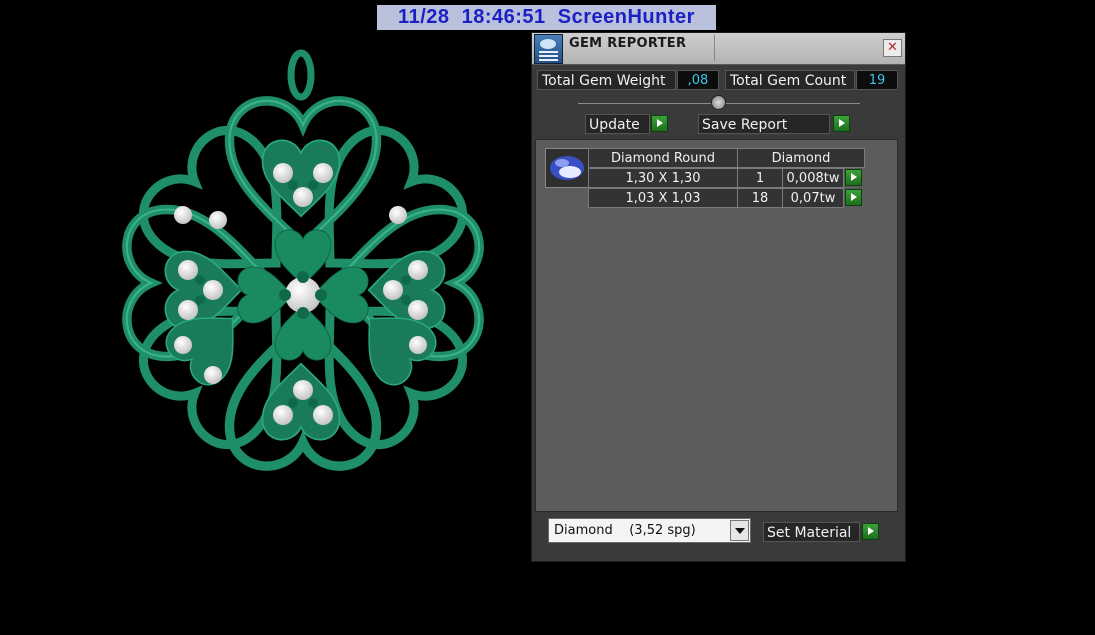  Describe the element at coordinates (853, 197) in the screenshot. I see `row2-select-arrow-icon` at that location.